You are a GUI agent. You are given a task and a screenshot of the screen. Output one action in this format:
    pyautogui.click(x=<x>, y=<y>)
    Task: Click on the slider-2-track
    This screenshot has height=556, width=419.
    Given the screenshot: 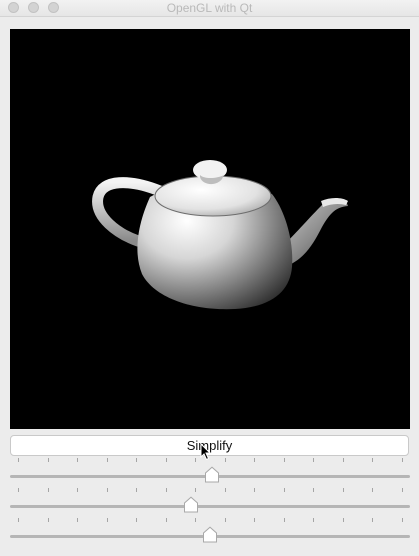 What is the action you would take?
    pyautogui.click(x=210, y=506)
    